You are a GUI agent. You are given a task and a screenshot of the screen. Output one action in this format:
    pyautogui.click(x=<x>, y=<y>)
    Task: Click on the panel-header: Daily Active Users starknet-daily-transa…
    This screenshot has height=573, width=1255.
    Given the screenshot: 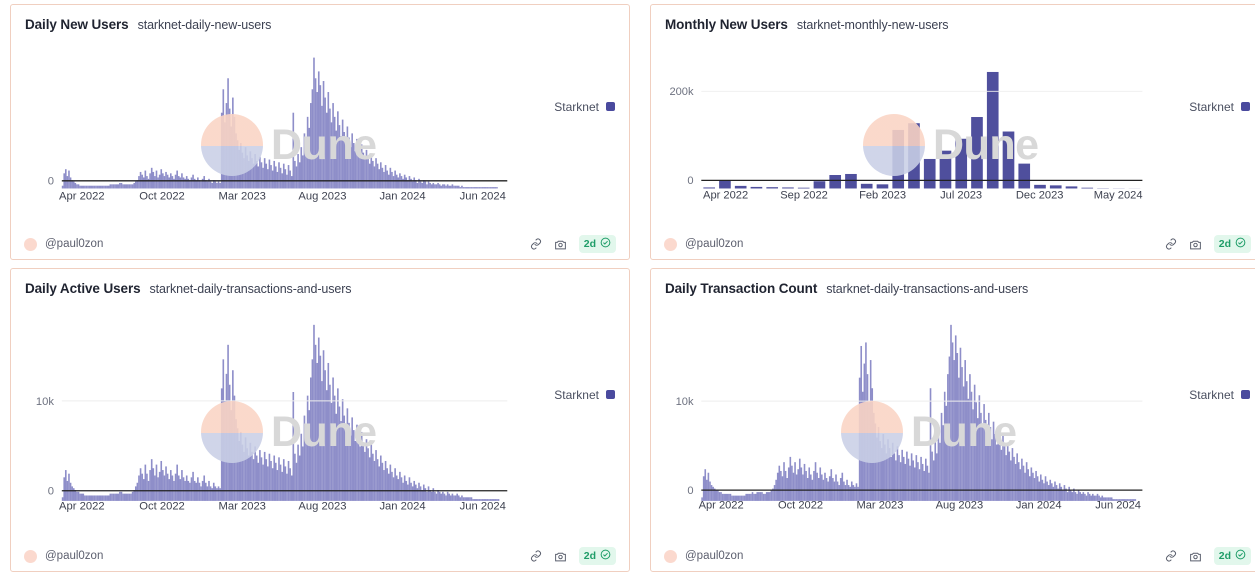 What is the action you would take?
    pyautogui.click(x=320, y=282)
    